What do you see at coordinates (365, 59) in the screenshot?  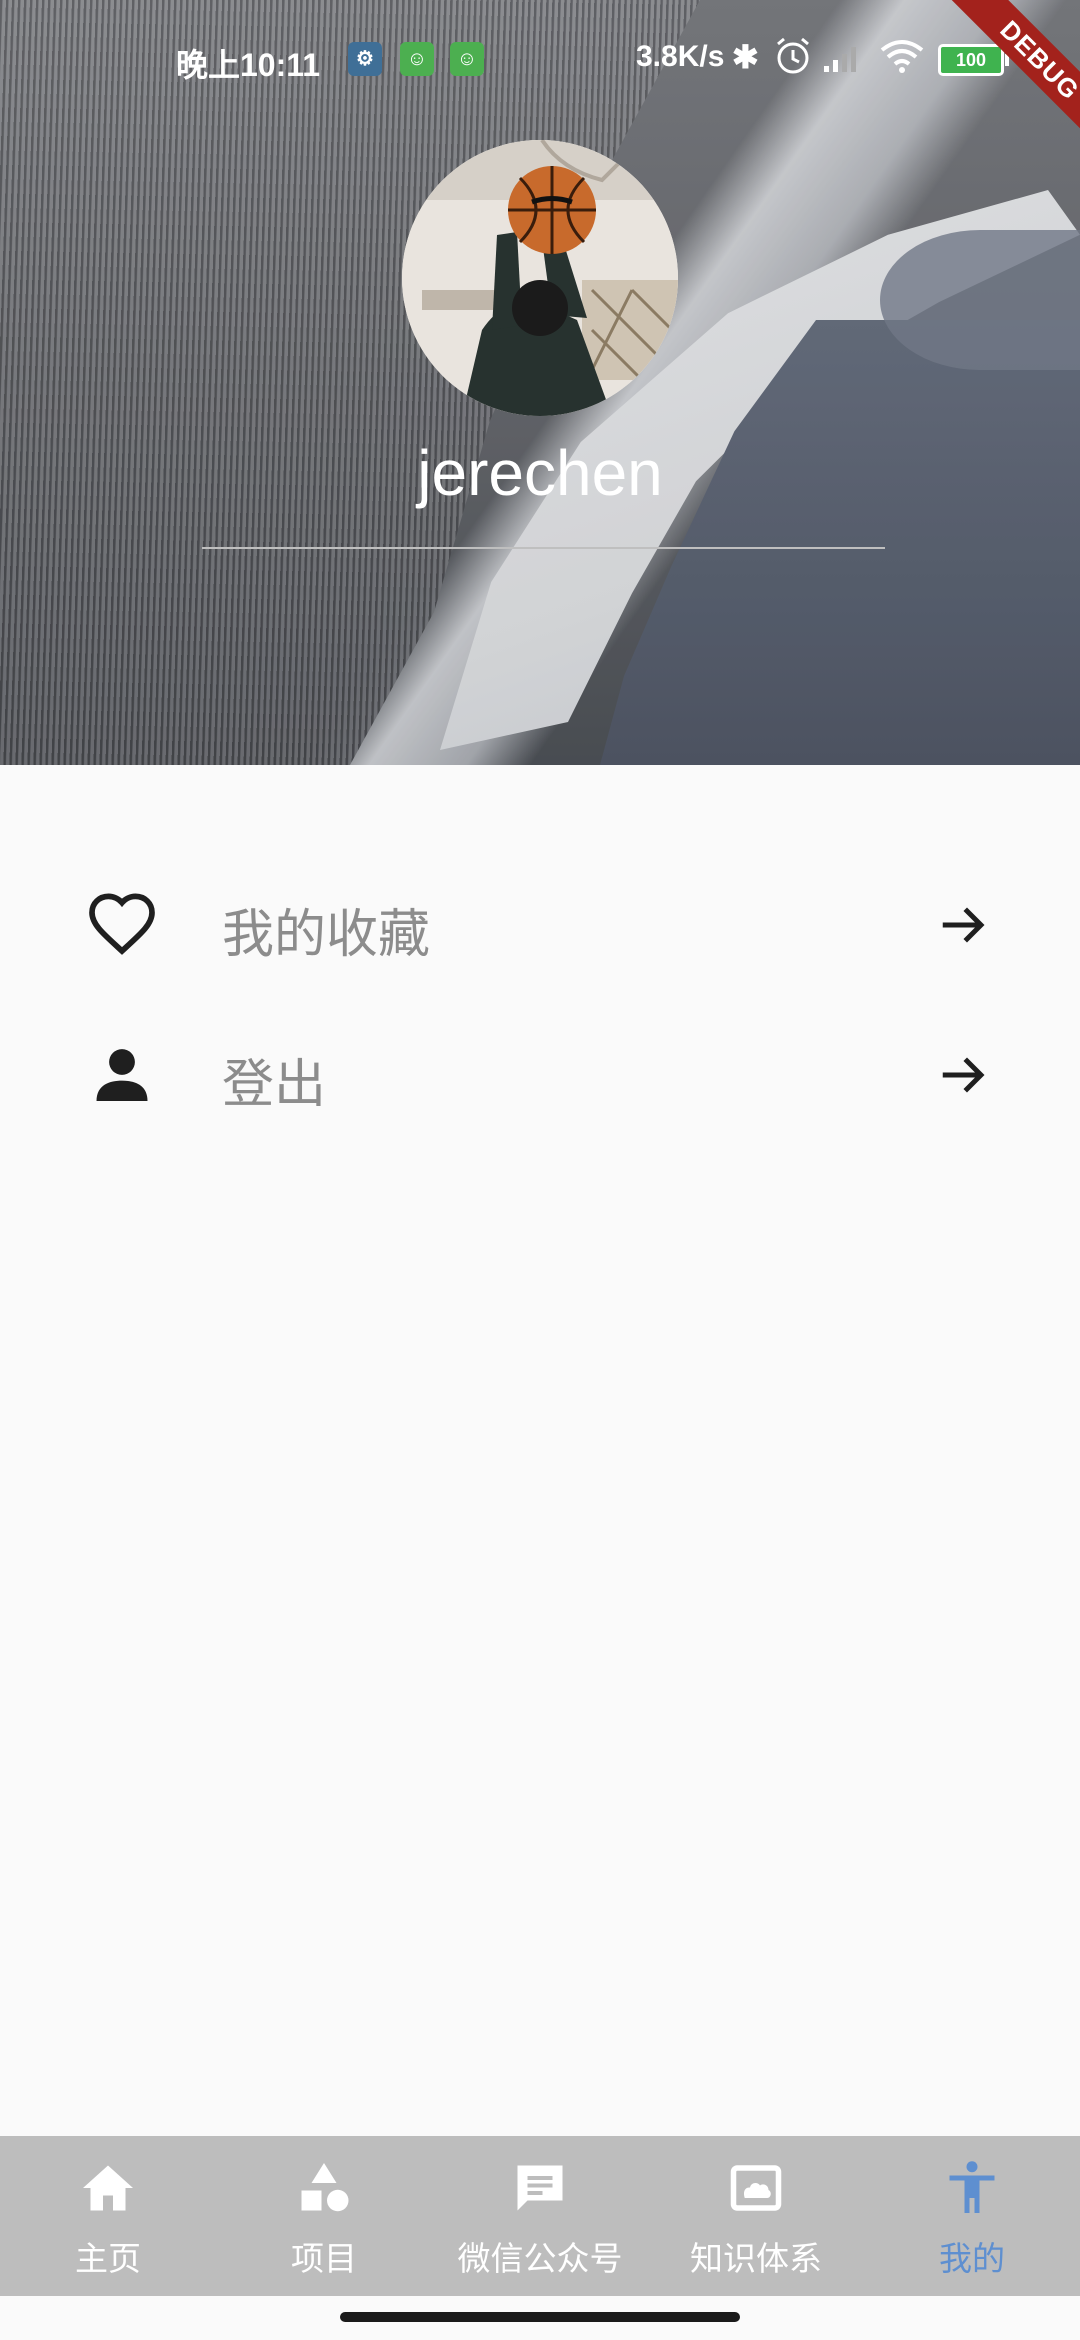 I see `settings-notification-icon: ⚙` at bounding box center [365, 59].